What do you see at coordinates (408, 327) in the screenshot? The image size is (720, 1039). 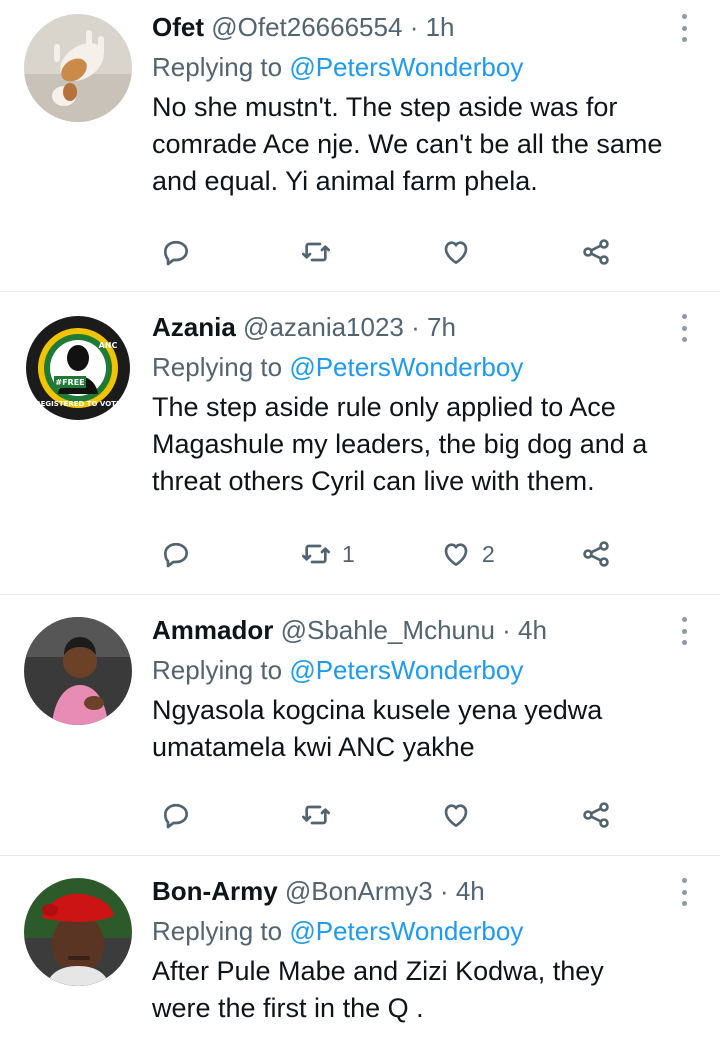 I see `tweet-header: Azania @azania1023 · 7h` at bounding box center [408, 327].